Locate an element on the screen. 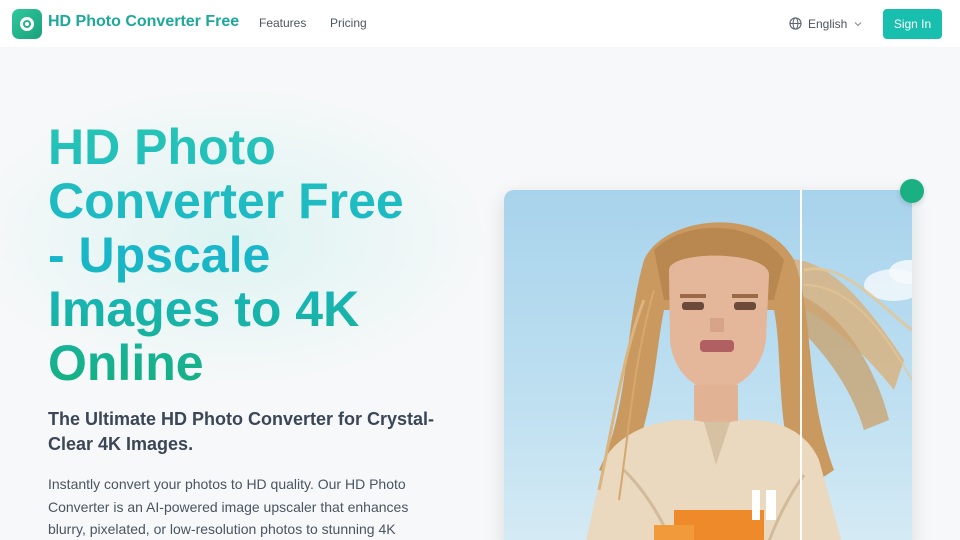 The image size is (960, 540). camera-lens-icon is located at coordinates (27, 24).